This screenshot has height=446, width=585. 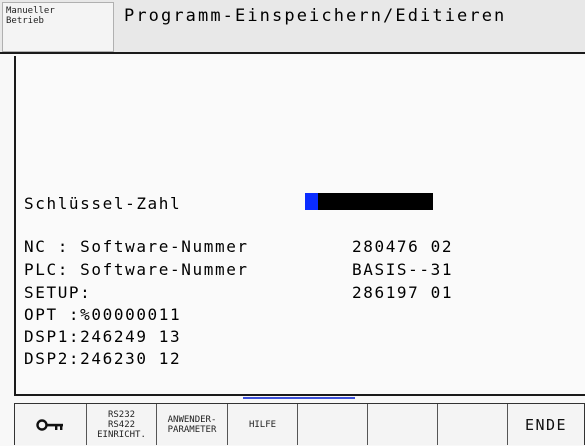 I want to click on softkey-rs232-label: RS232 RS422 EINRICHT., so click(x=121, y=424).